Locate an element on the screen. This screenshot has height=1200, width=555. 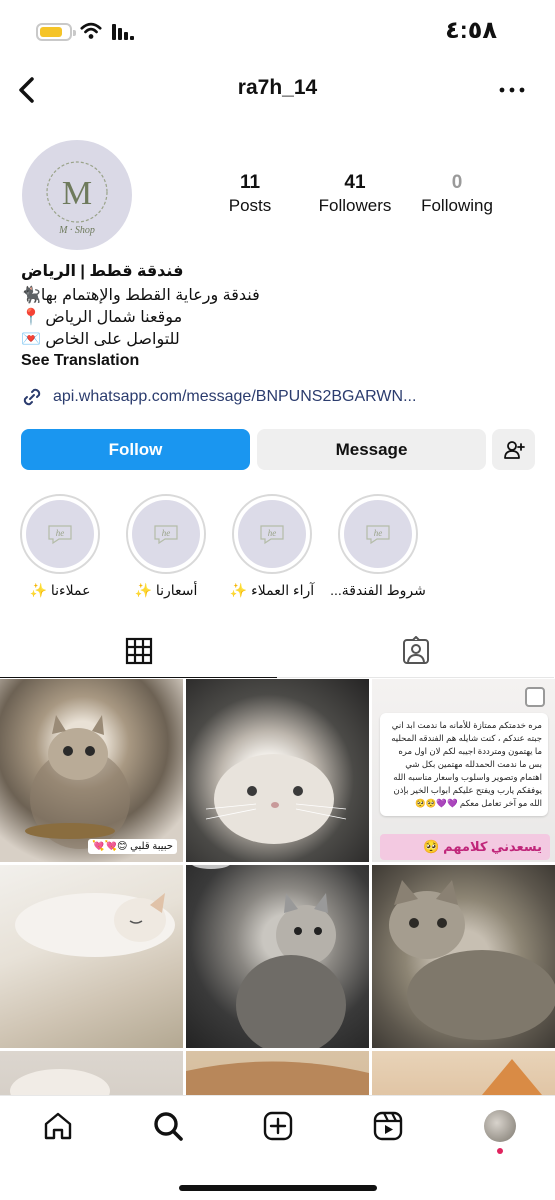
post-thumbnail: حبيبة قلبي 😊💘💘 is located at coordinates (91, 770).